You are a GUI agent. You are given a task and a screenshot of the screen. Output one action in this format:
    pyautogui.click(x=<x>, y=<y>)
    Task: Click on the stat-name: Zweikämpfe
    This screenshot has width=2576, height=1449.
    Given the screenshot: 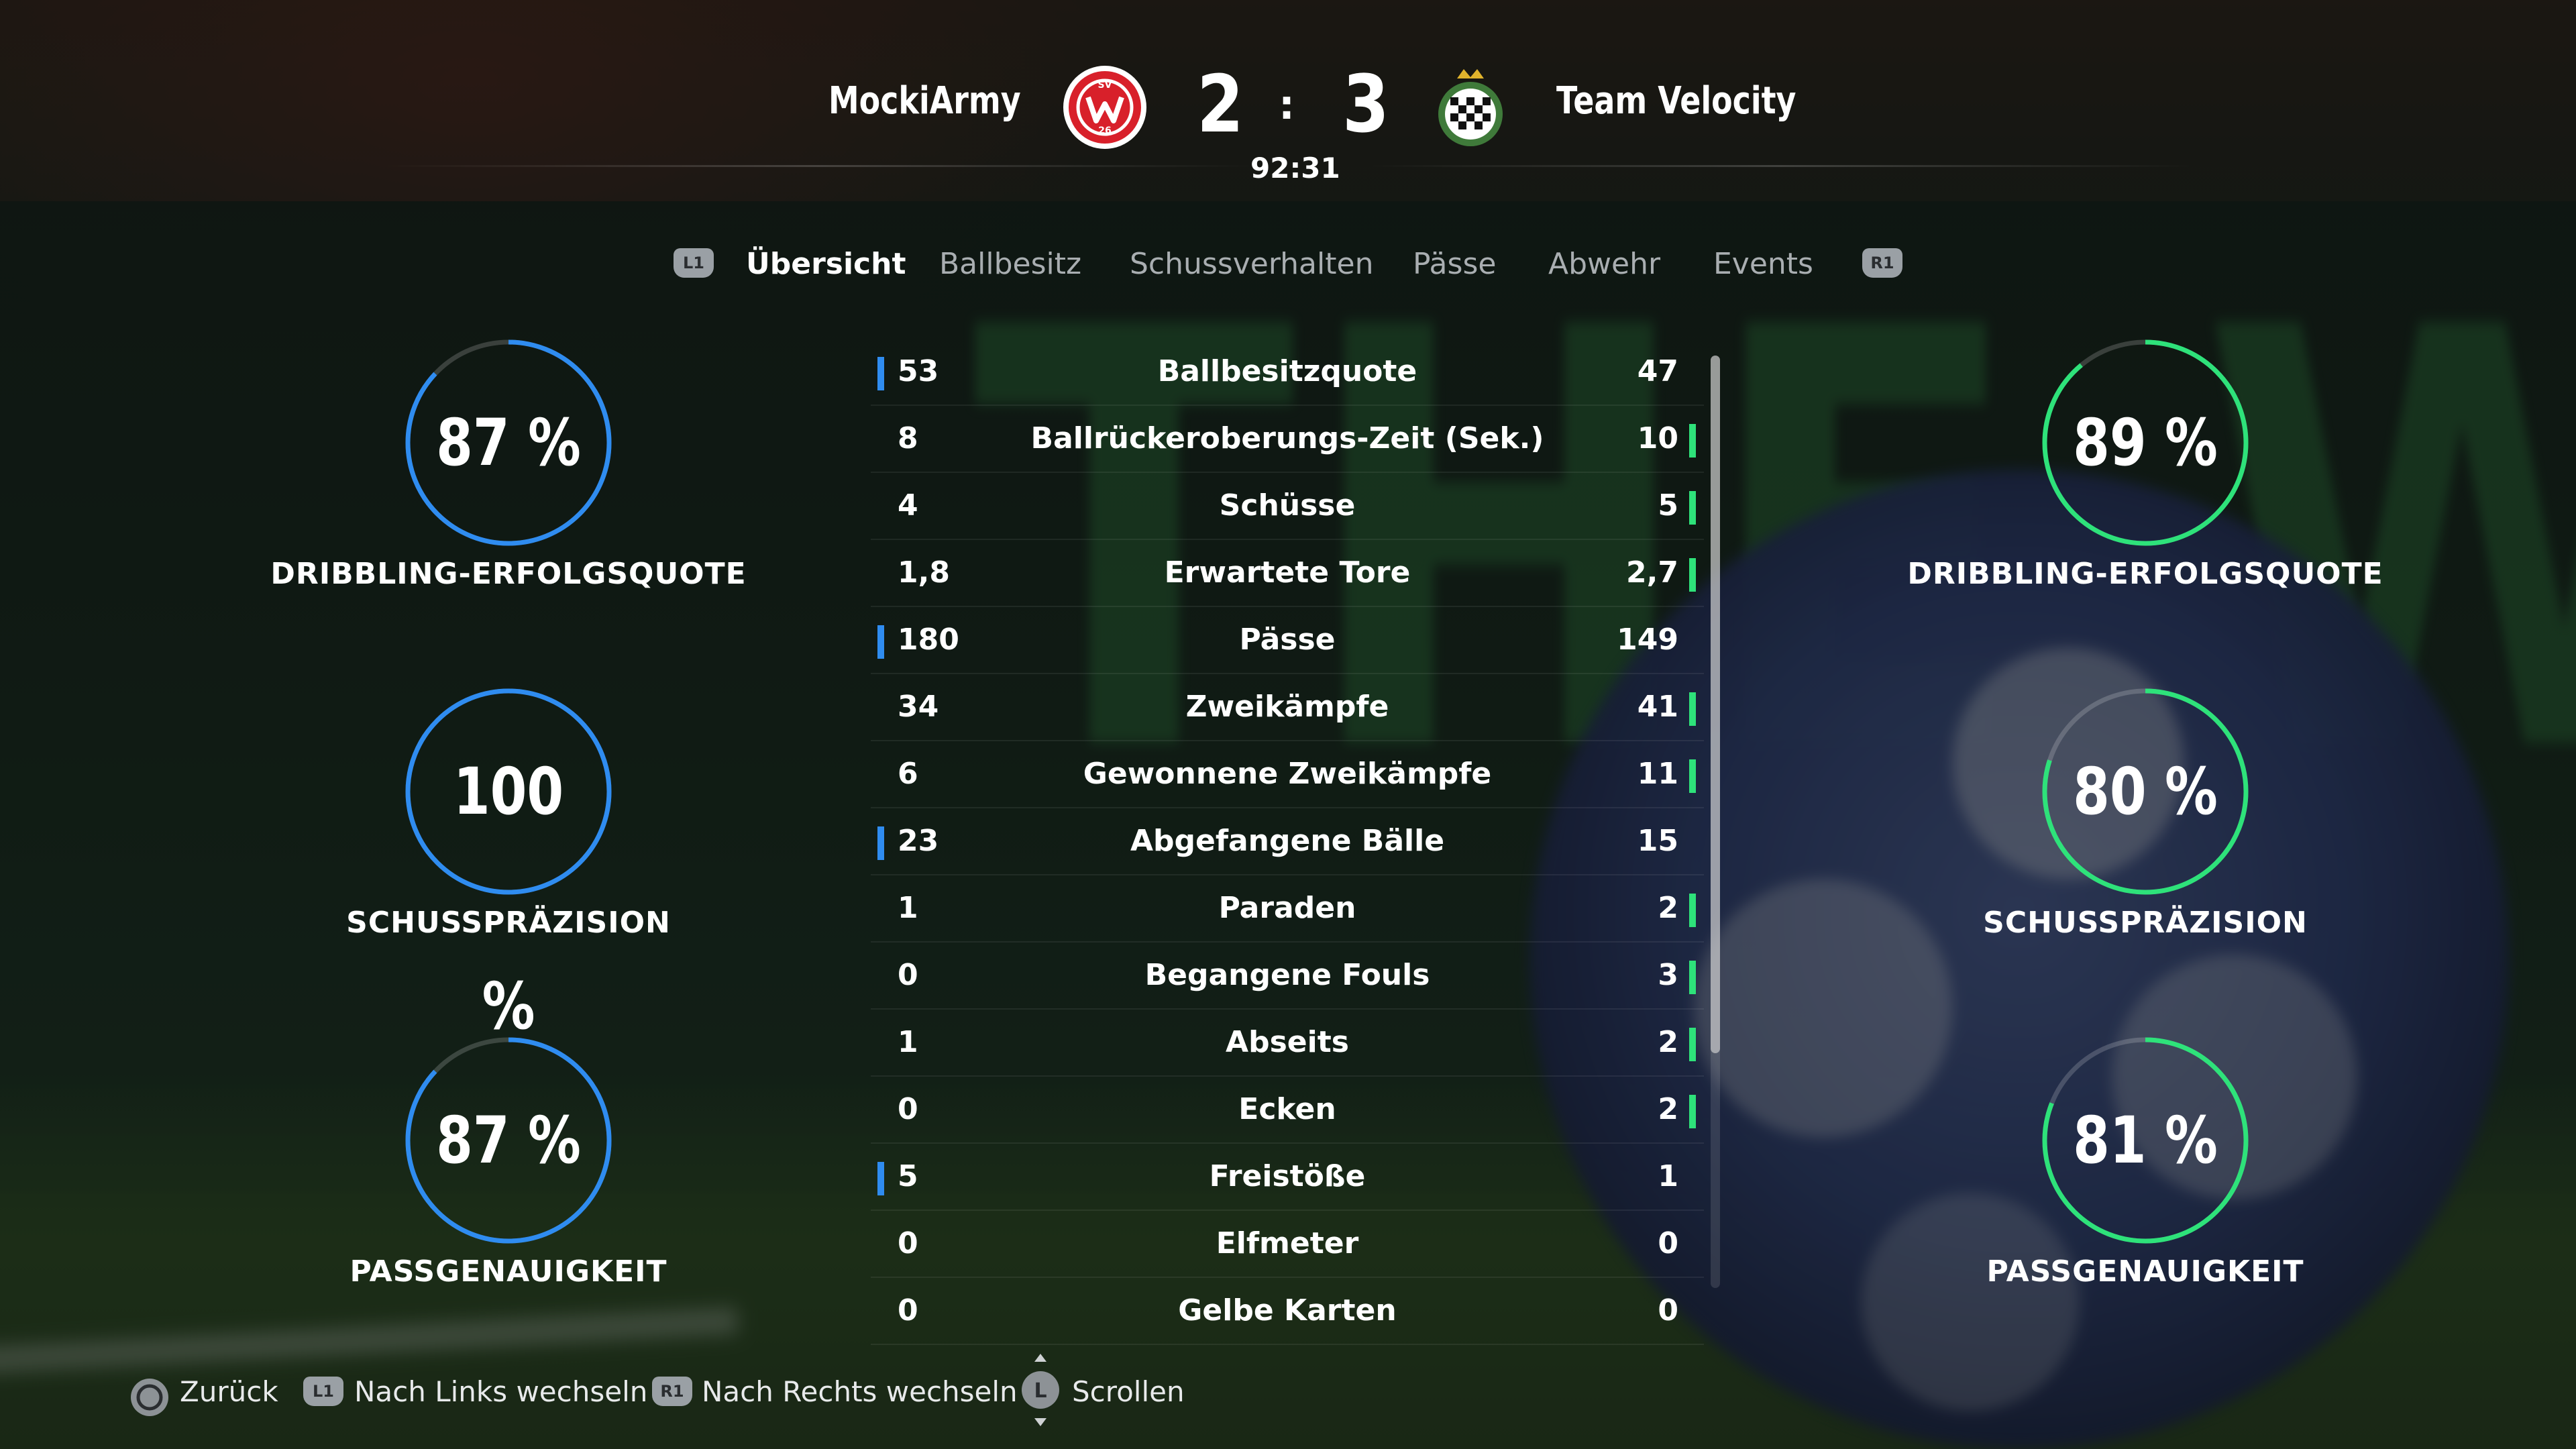 What is the action you would take?
    pyautogui.click(x=1287, y=707)
    